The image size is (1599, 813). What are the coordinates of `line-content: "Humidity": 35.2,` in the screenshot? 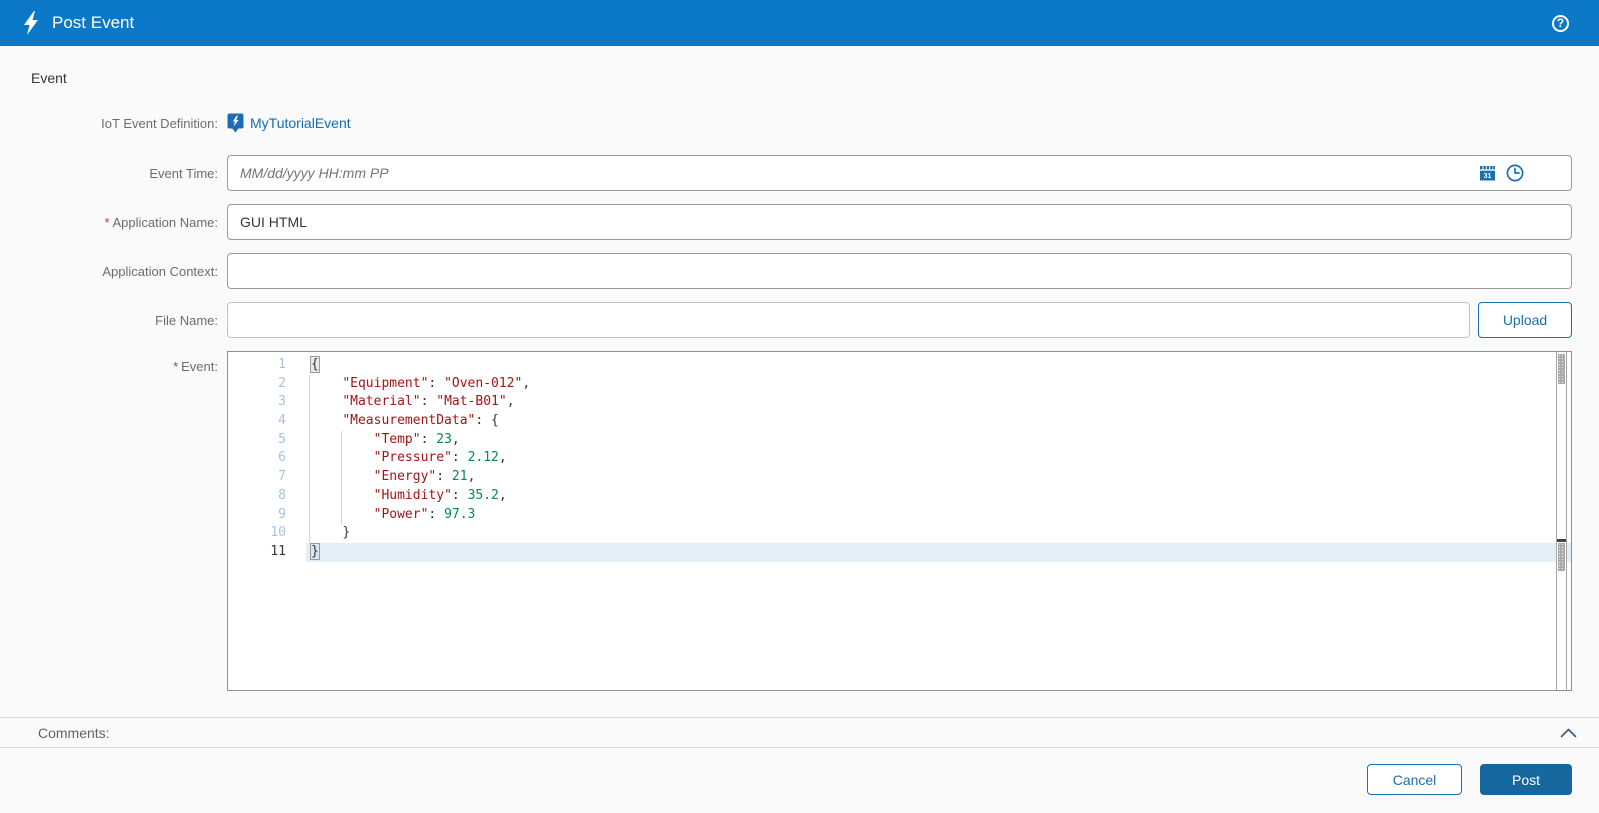 It's located at (440, 495).